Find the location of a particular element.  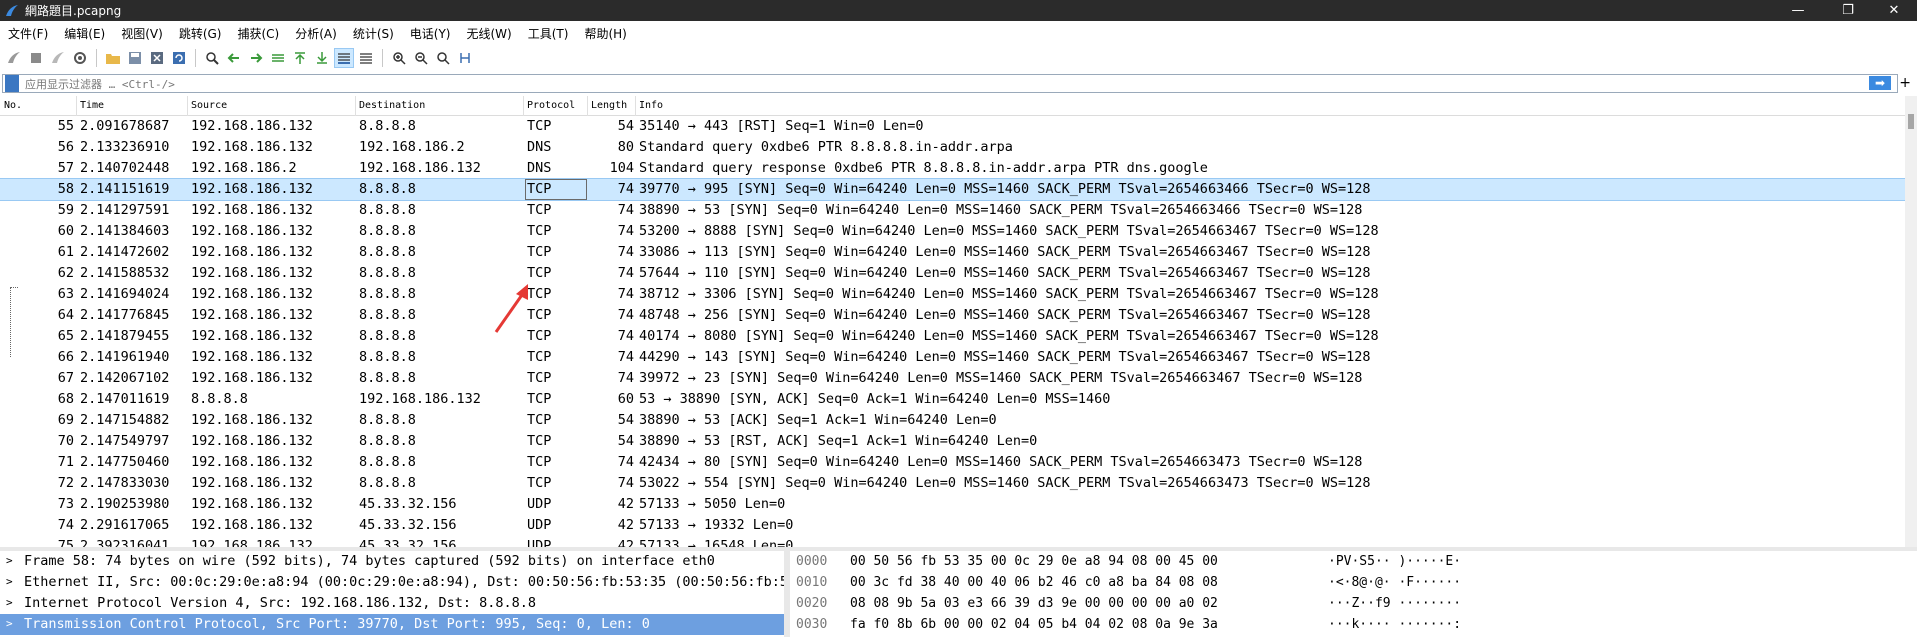

menu-tools: 工具(T) is located at coordinates (548, 33).